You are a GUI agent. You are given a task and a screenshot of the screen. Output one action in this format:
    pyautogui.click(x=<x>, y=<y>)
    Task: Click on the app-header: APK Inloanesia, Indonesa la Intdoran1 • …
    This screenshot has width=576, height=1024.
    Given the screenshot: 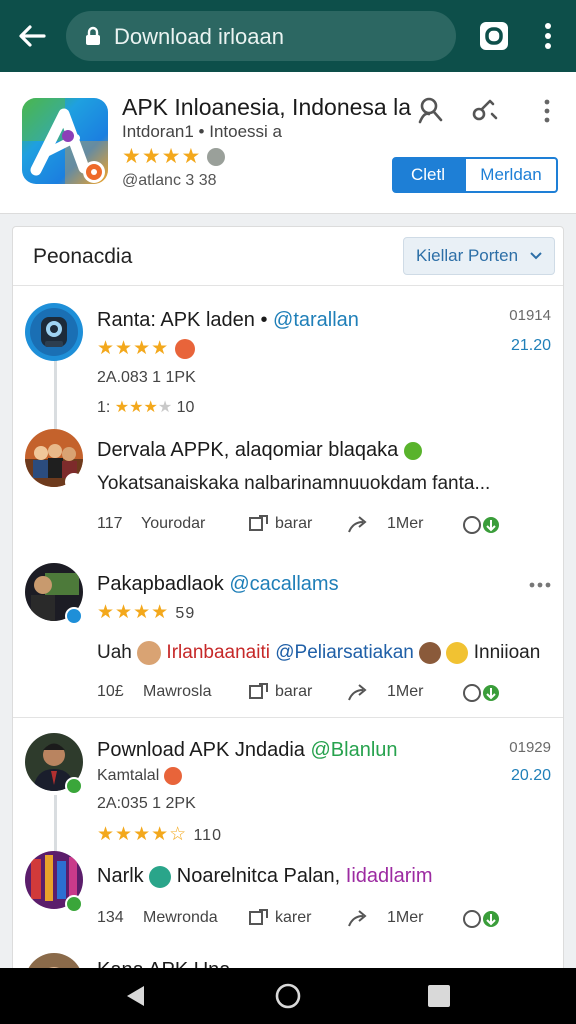 What is the action you would take?
    pyautogui.click(x=288, y=143)
    